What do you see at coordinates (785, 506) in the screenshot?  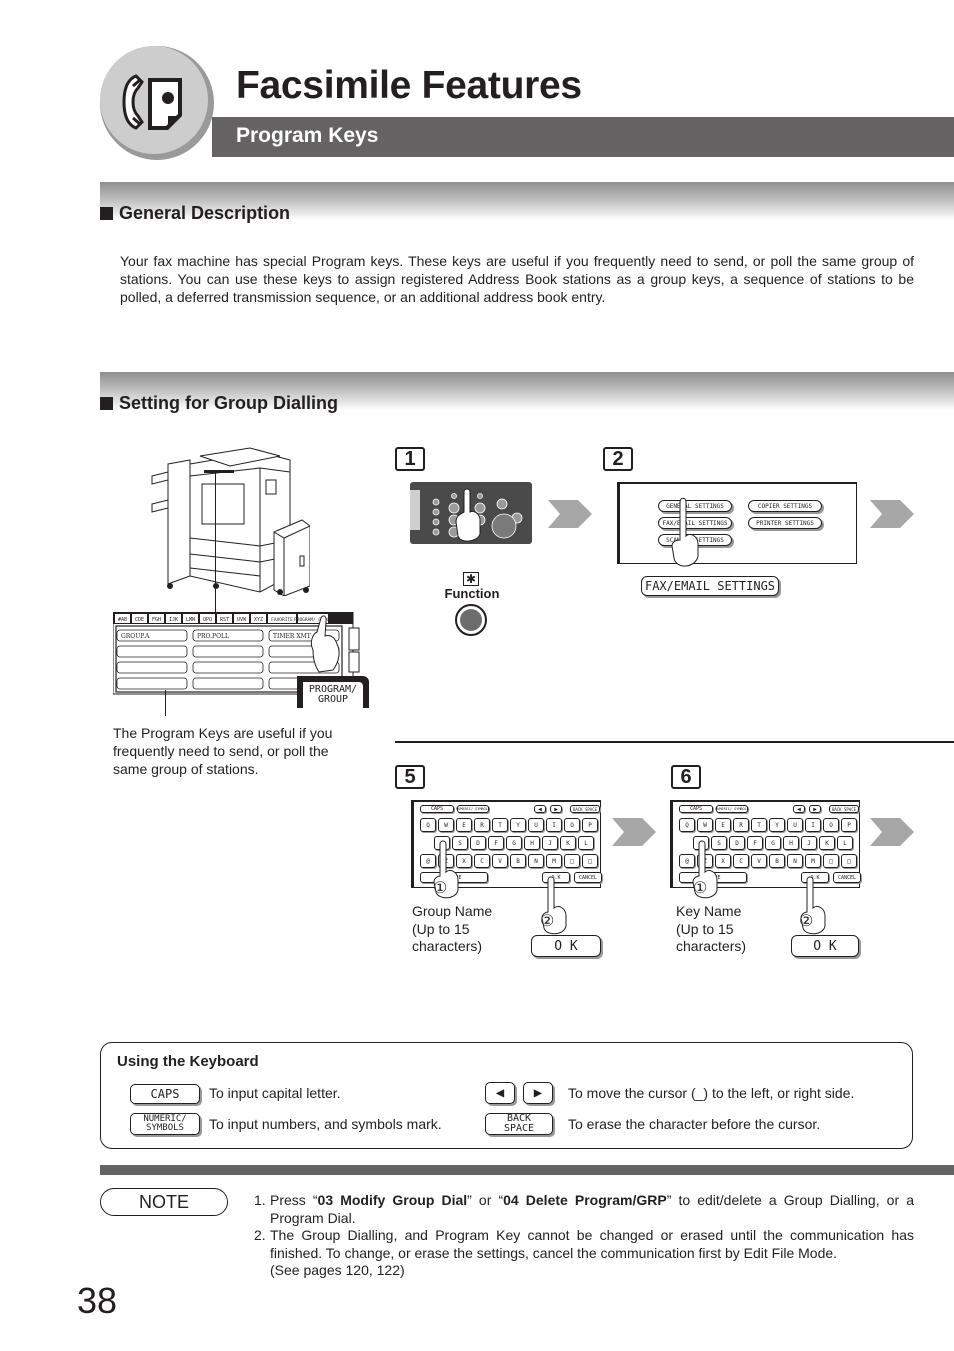 I see `menu-copier-settings: COPIER SETTINGS` at bounding box center [785, 506].